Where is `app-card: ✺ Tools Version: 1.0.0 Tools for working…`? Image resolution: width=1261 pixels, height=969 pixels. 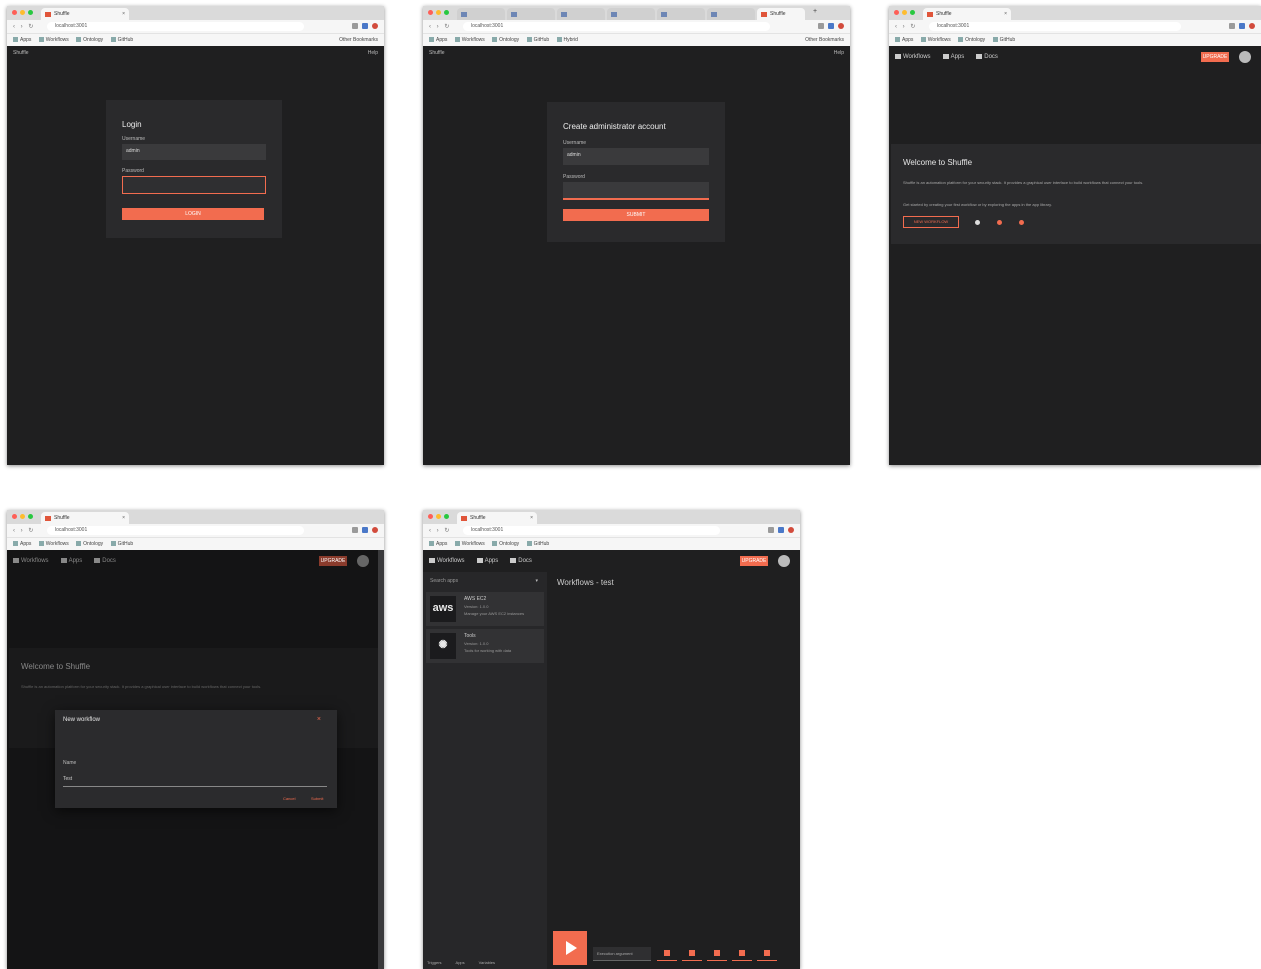 app-card: ✺ Tools Version: 1.0.0 Tools for working… is located at coordinates (485, 646).